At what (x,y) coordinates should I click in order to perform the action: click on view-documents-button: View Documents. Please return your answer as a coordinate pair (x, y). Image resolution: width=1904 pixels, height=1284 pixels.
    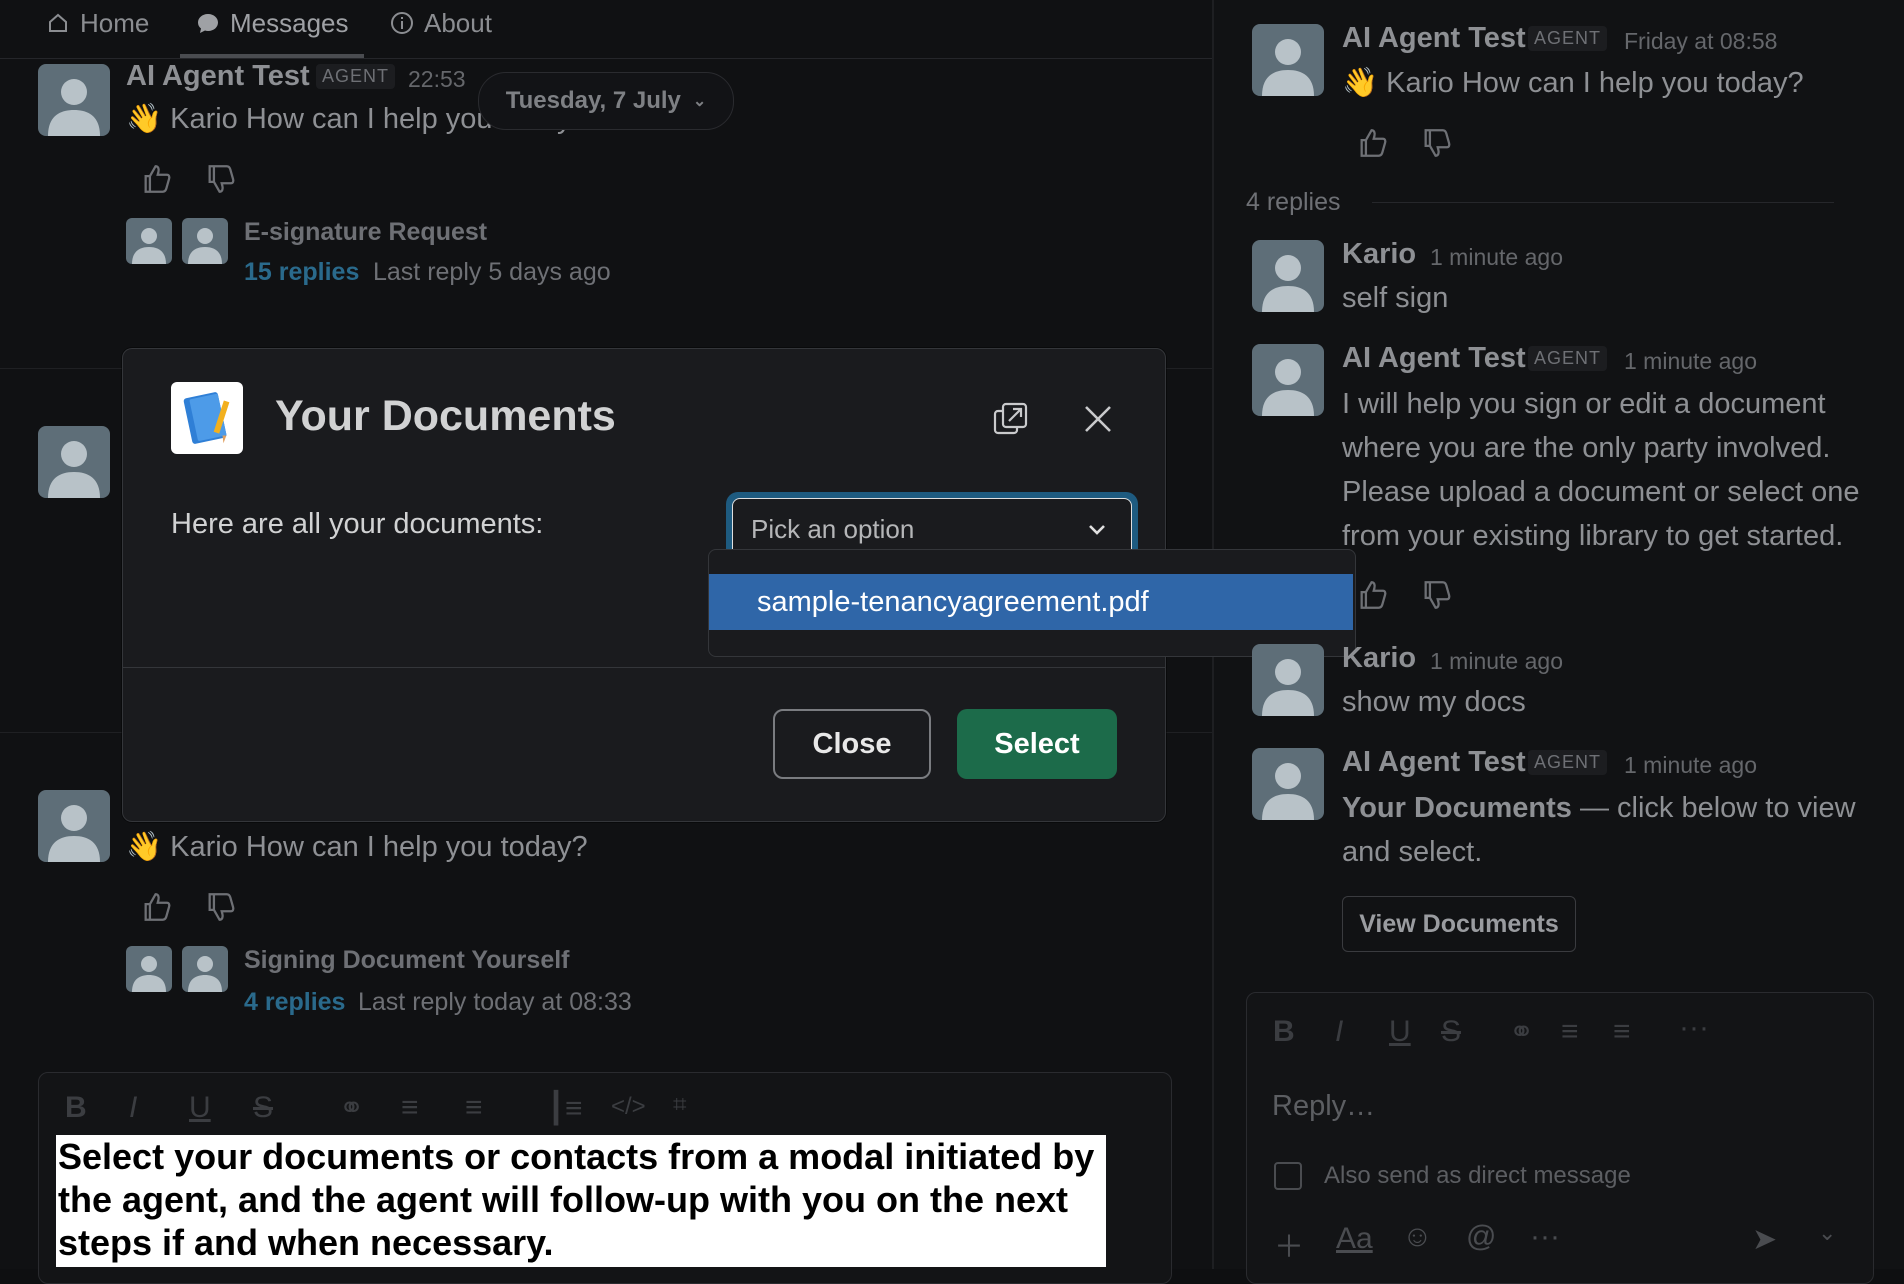
    Looking at the image, I should click on (1459, 924).